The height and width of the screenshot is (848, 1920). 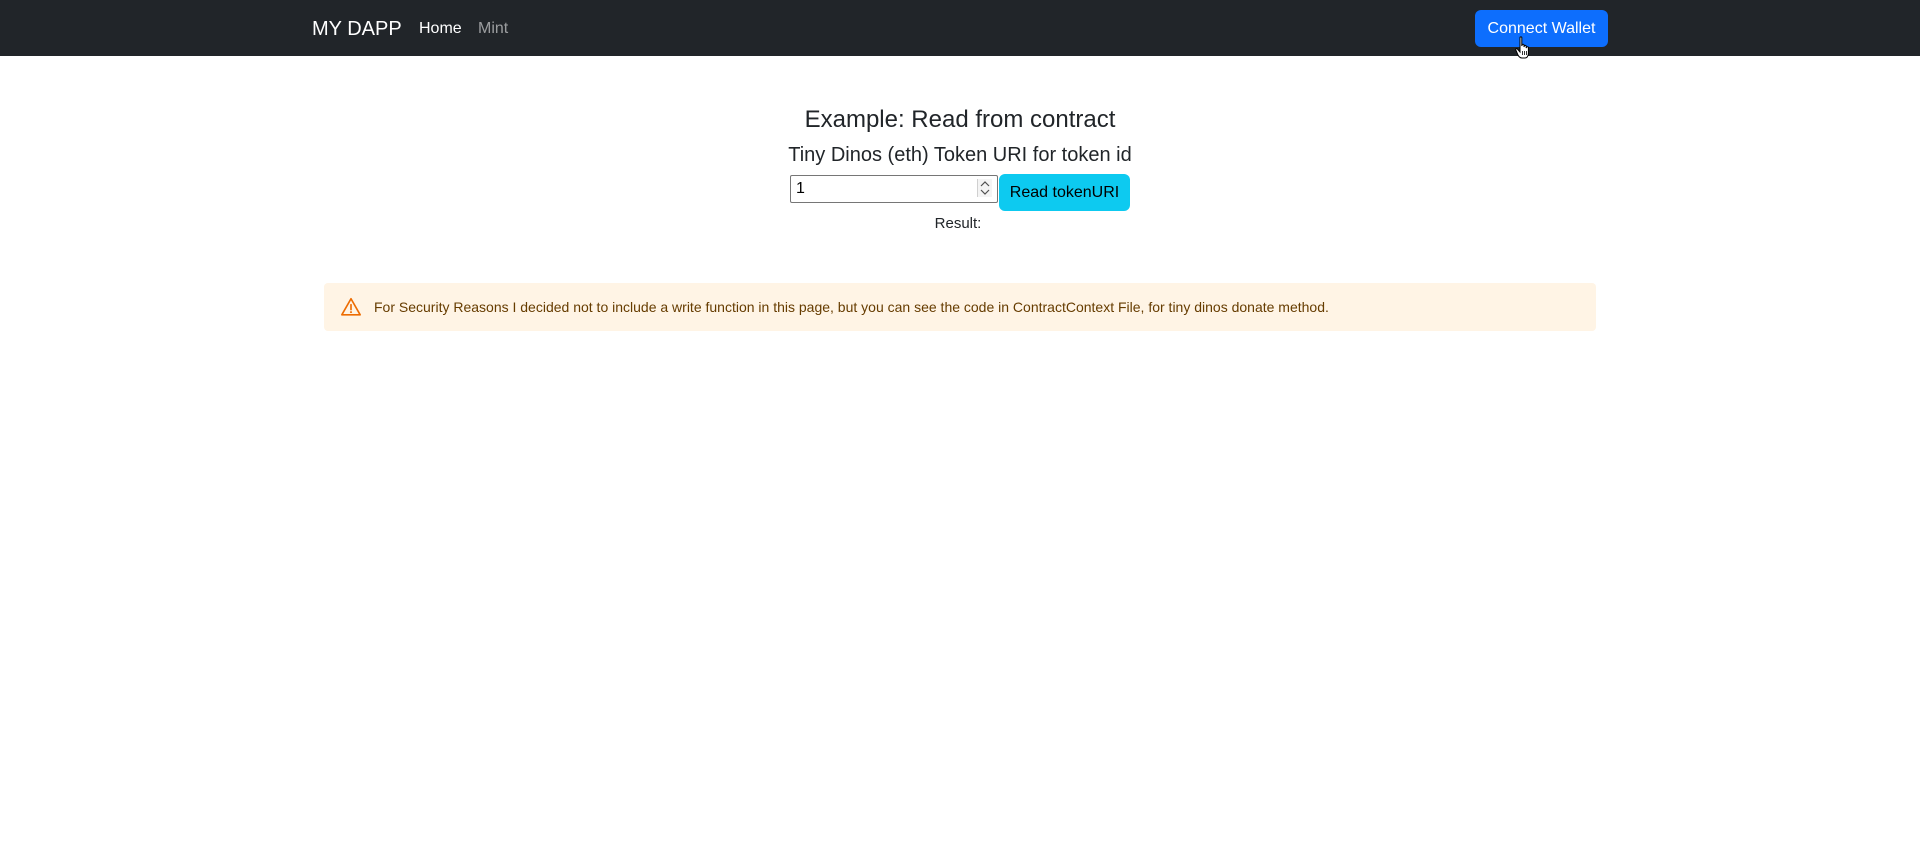 I want to click on nav-link-home: Home, so click(x=440, y=29).